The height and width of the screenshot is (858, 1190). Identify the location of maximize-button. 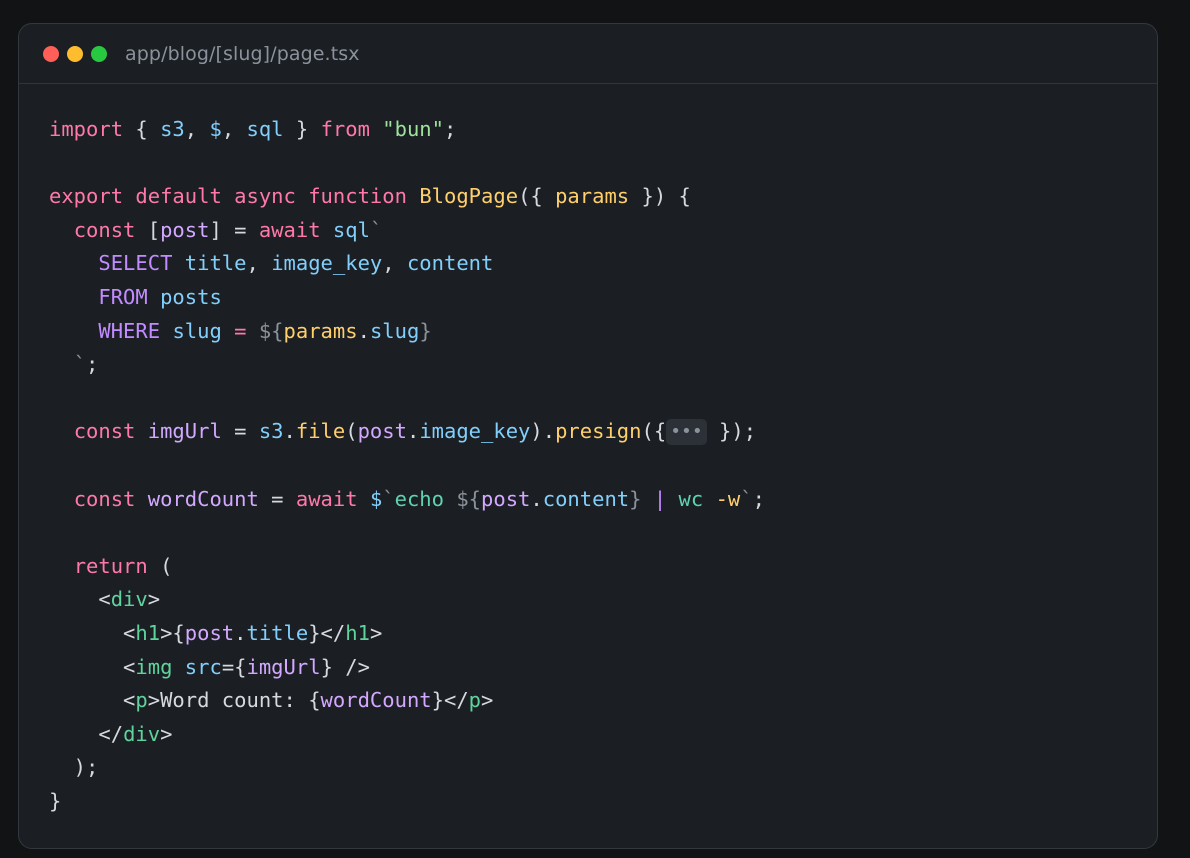
(99, 53).